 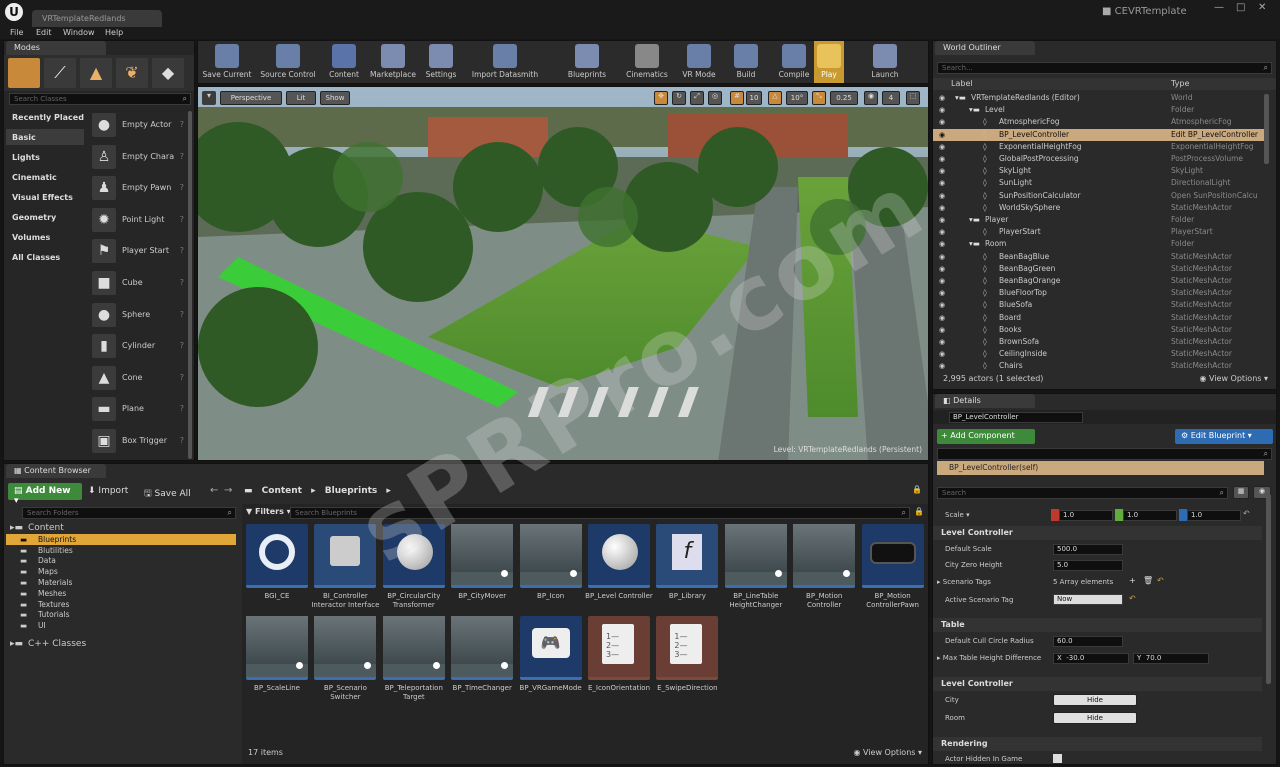 I want to click on outliner-row: ◉ ◊ SunLight DirectionalLight, so click(x=1100, y=183).